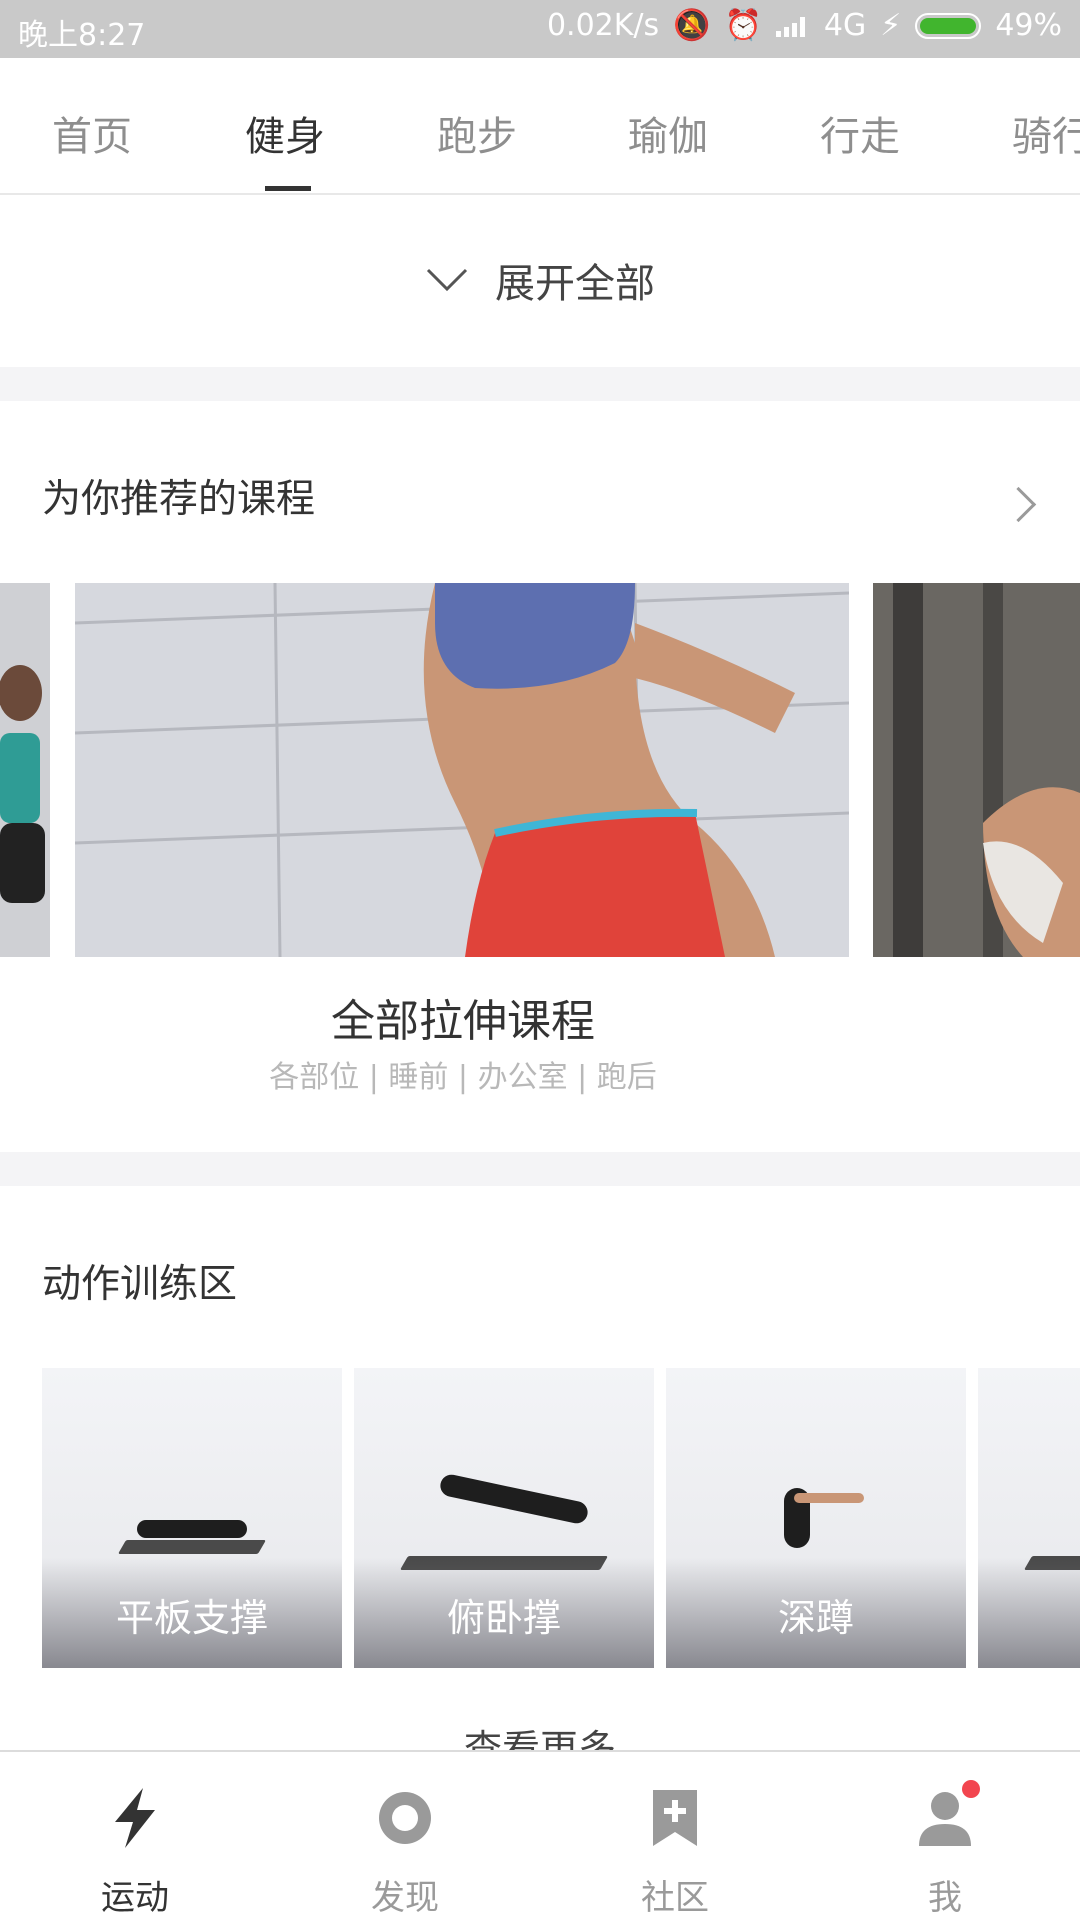 The height and width of the screenshot is (1922, 1080). I want to click on exercise-label: 俯卧撑, so click(503, 1618).